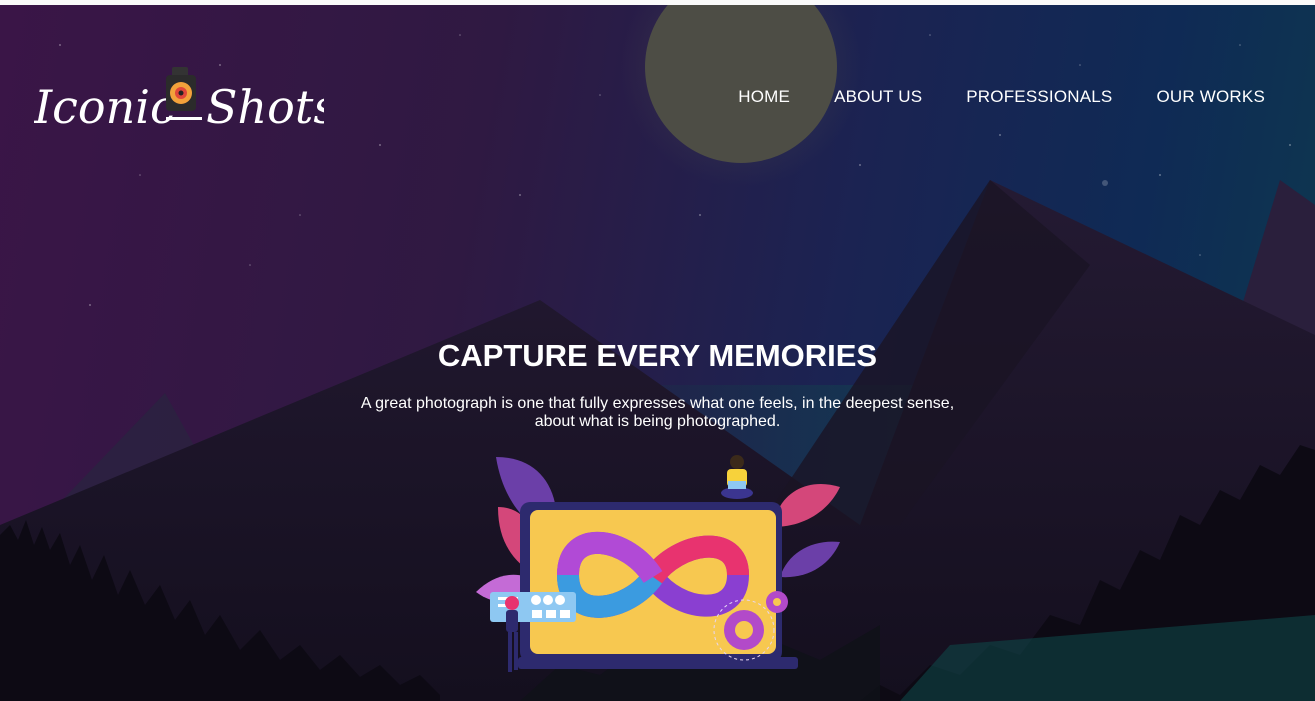 Image resolution: width=1315 pixels, height=701 pixels. Describe the element at coordinates (658, 563) in the screenshot. I see `laptop-infinity-illustration` at that location.